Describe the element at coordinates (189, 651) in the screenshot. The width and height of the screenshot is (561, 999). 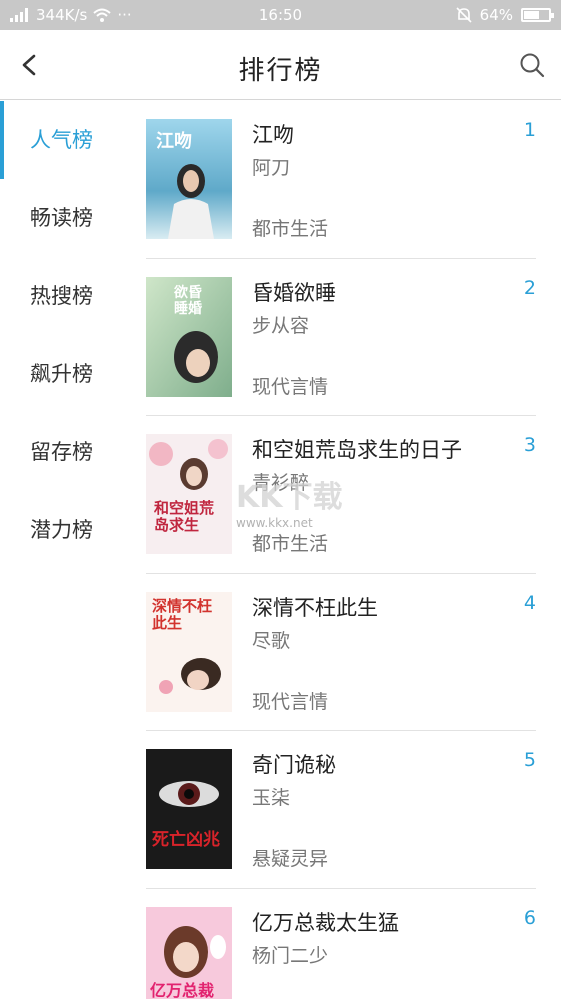
I see `book-cover: 深情不枉此生` at that location.